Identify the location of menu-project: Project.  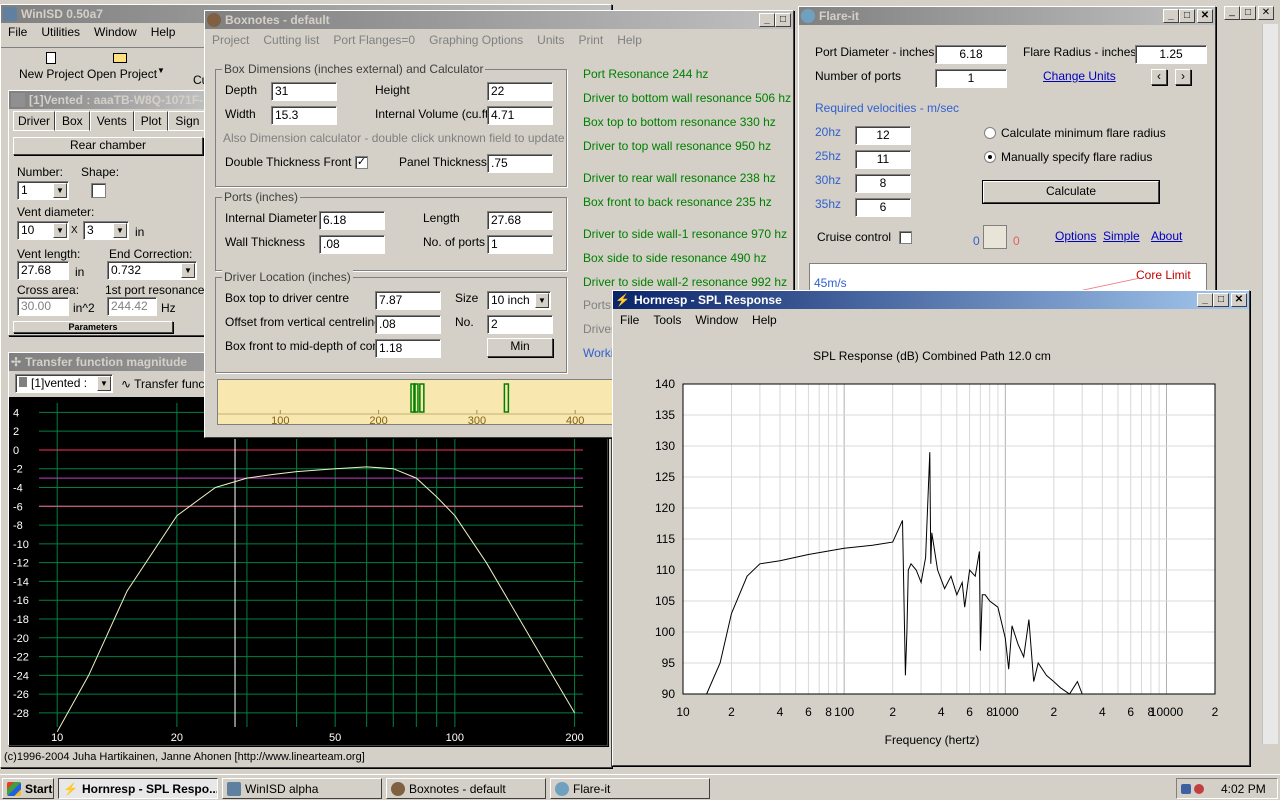
(230, 40).